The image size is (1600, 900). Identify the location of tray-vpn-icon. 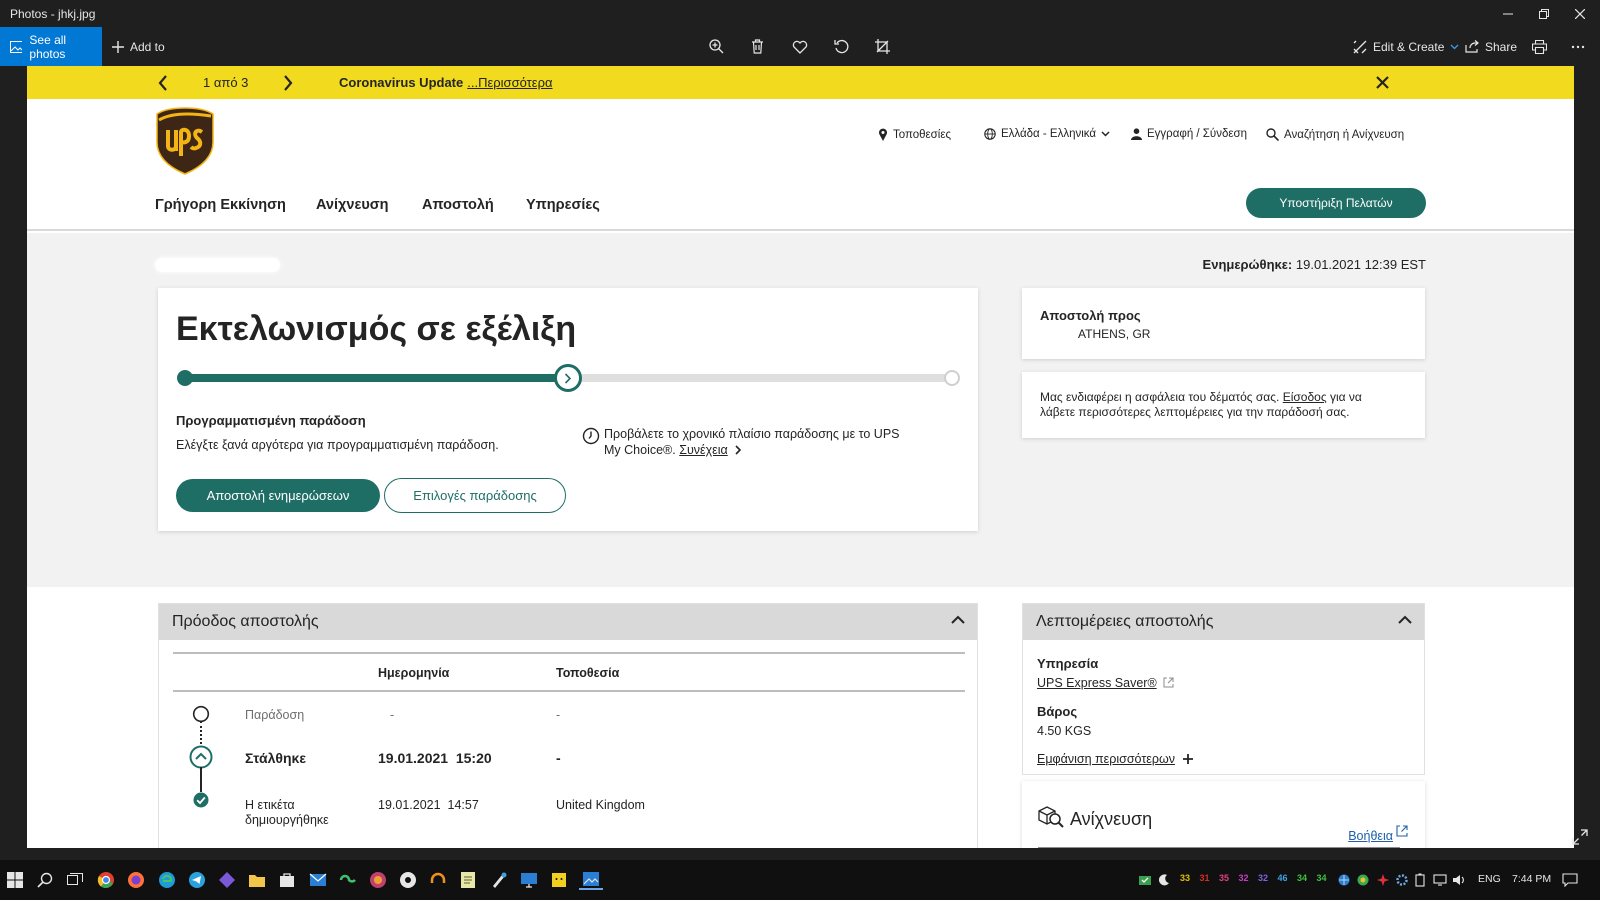
(1145, 880).